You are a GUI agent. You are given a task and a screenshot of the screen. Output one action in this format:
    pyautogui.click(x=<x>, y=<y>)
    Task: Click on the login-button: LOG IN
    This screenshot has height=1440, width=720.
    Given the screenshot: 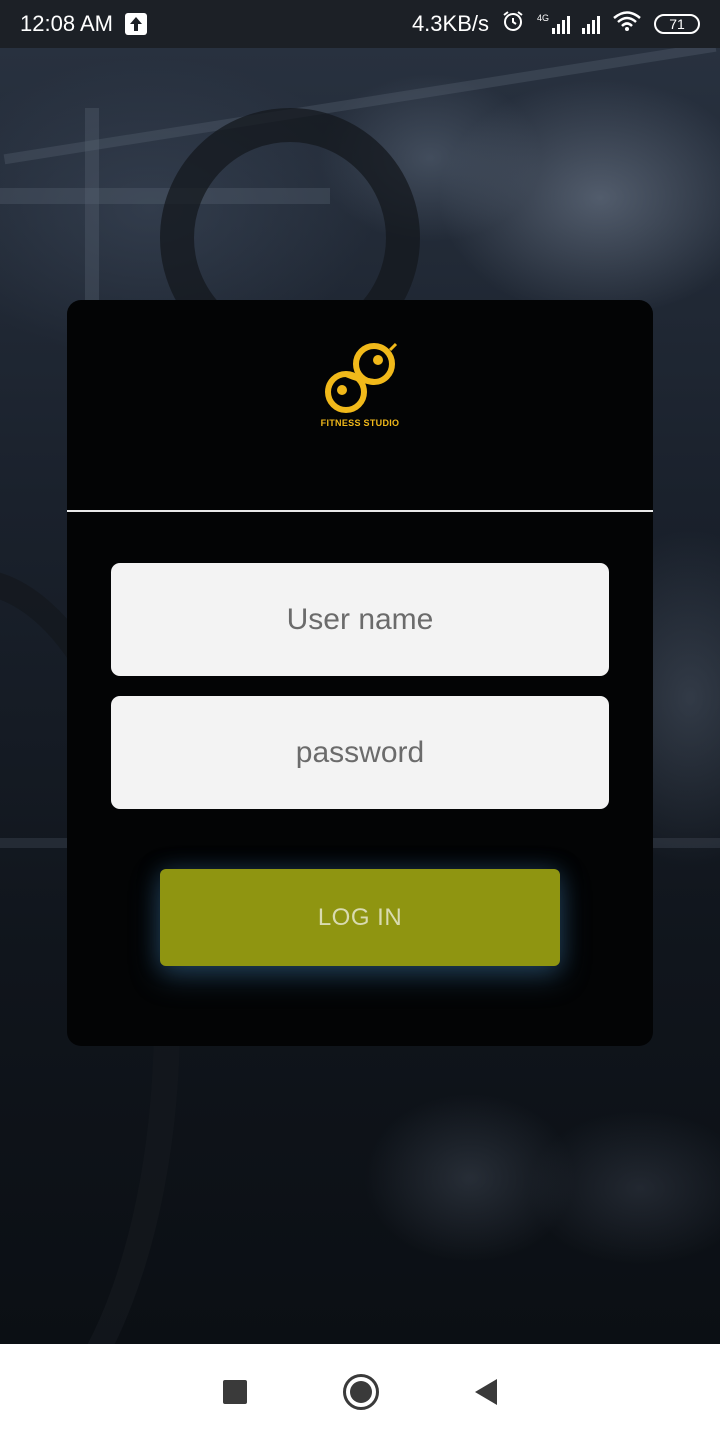 What is the action you would take?
    pyautogui.click(x=360, y=917)
    